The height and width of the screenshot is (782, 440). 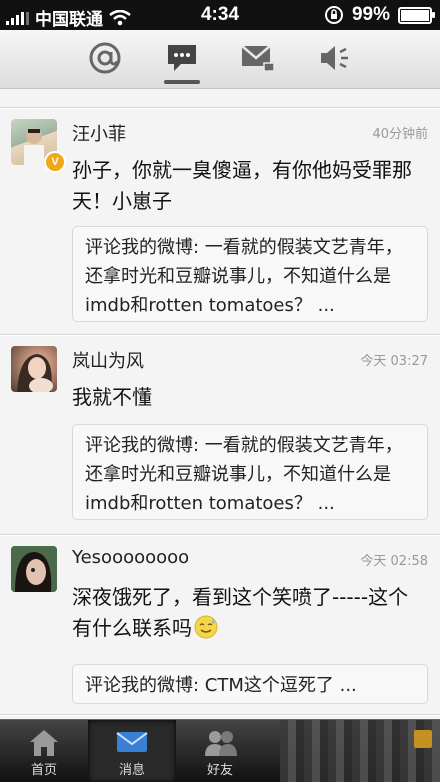 I want to click on at-icon, so click(x=105, y=58).